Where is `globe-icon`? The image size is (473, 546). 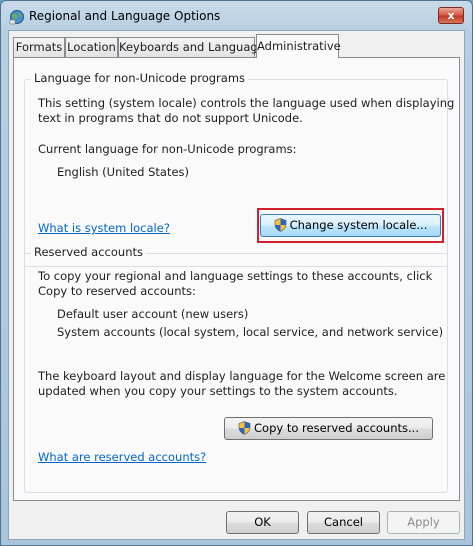
globe-icon is located at coordinates (17, 17).